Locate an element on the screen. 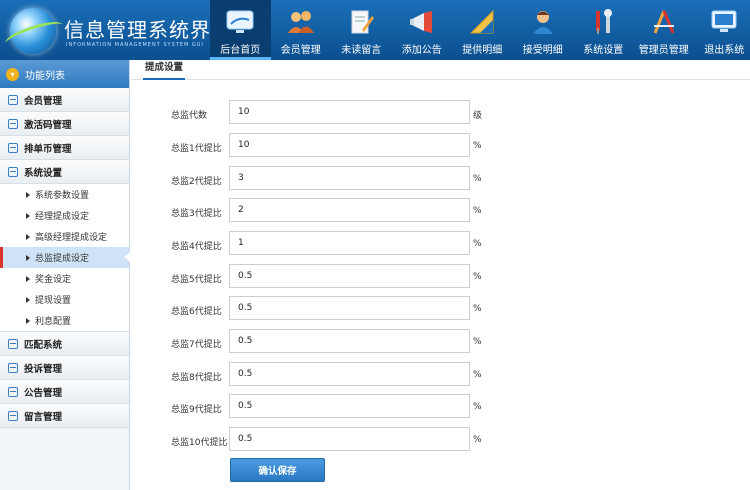  sidebar-item-senior-manager-commission: 高级经理提成设定 is located at coordinates (64, 236).